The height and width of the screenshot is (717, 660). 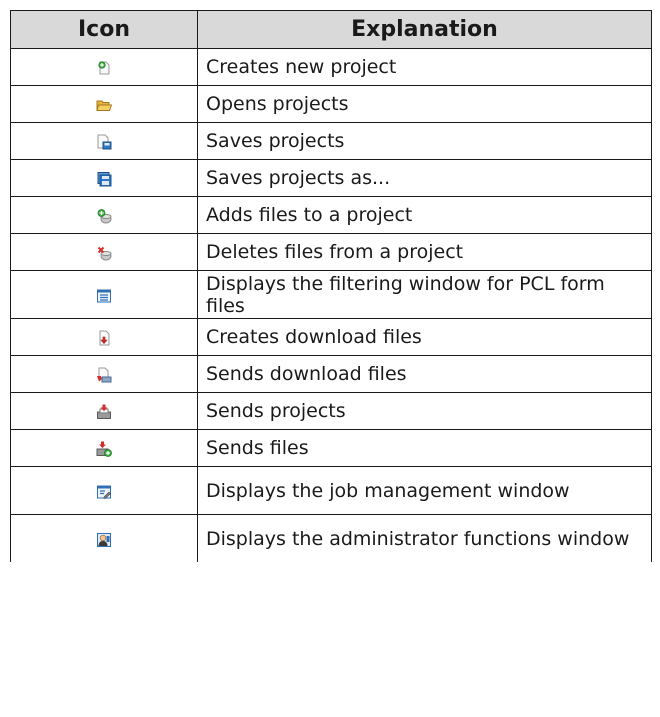 I want to click on table-row: Creates new project, so click(x=331, y=67).